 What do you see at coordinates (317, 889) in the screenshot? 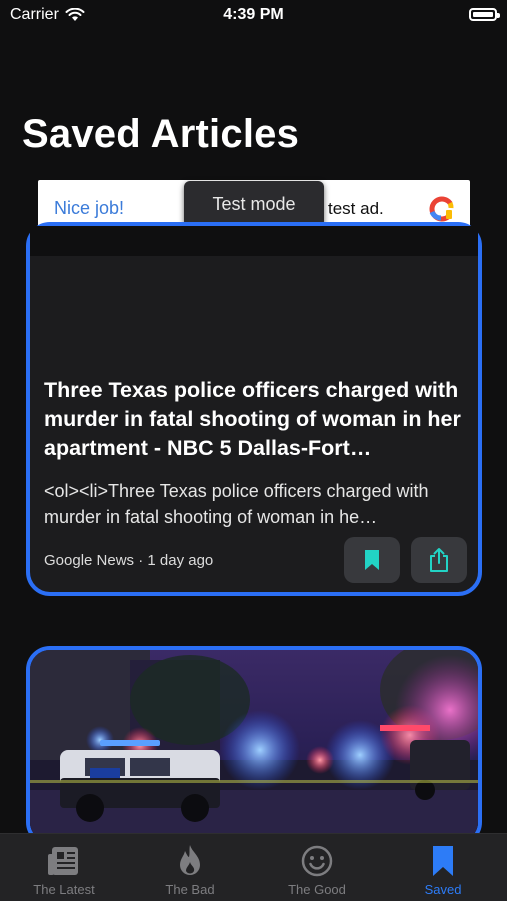
I see `tab-label: The Good` at bounding box center [317, 889].